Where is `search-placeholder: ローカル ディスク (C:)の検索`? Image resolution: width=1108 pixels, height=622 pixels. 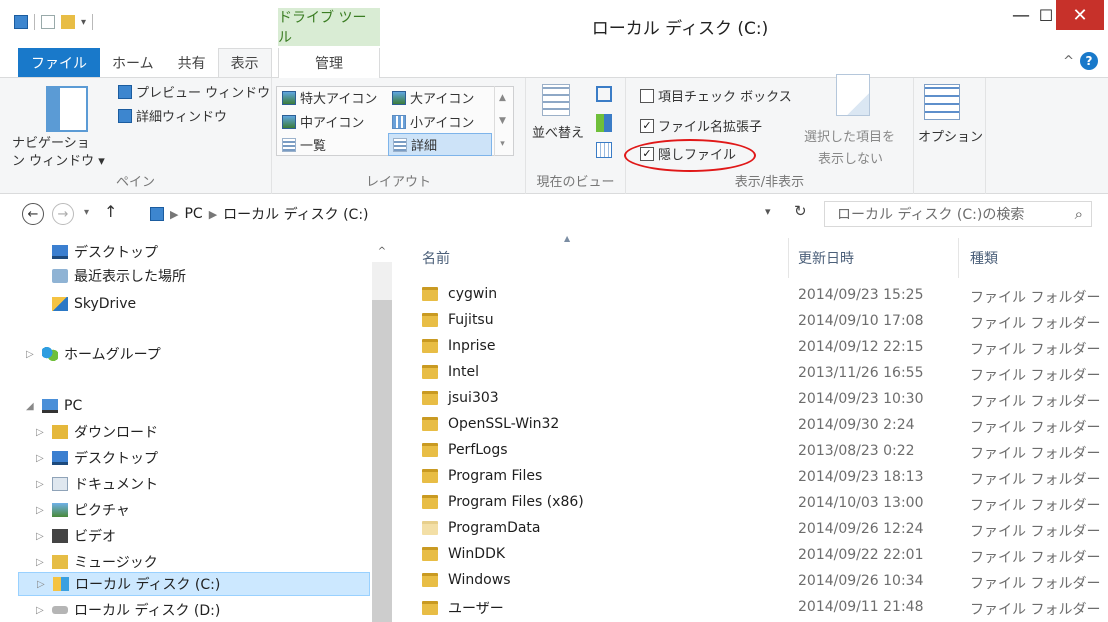
search-placeholder: ローカル ディスク (C:)の検索 is located at coordinates (931, 215).